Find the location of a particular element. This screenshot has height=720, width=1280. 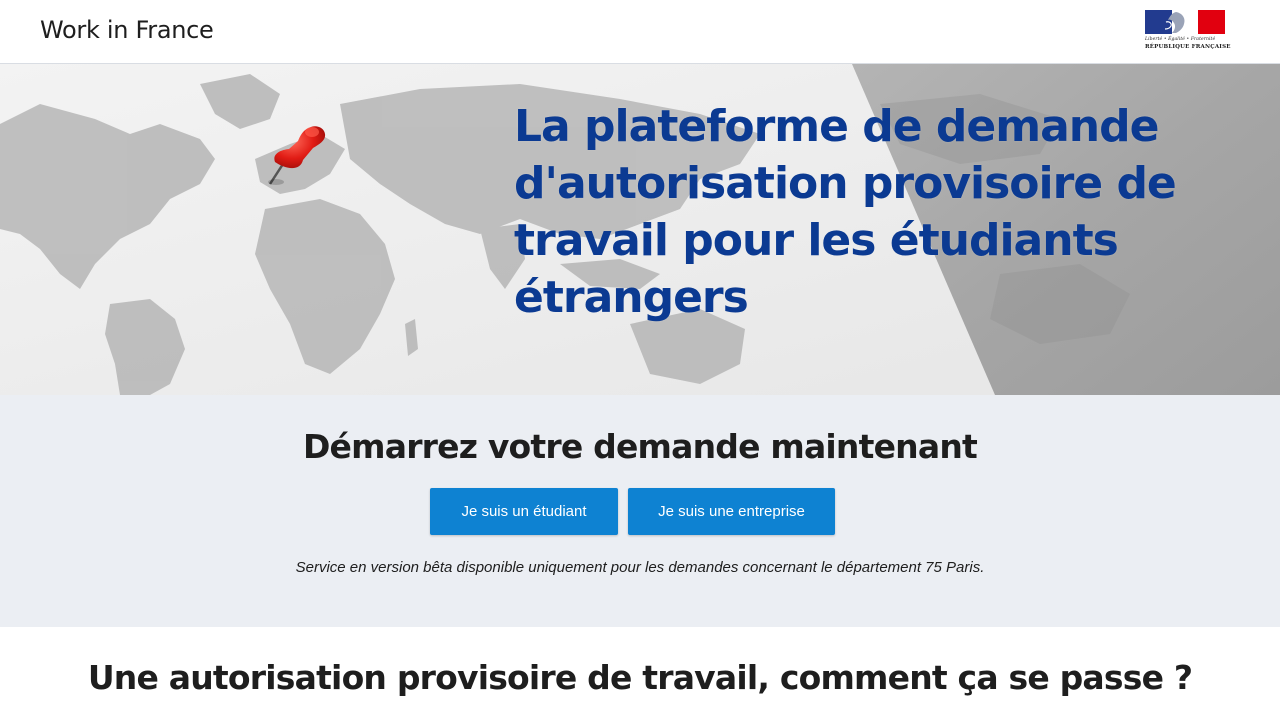

logo-republique-francaise: RÉPUBLIQUE FRANÇAISE is located at coordinates (1188, 47).